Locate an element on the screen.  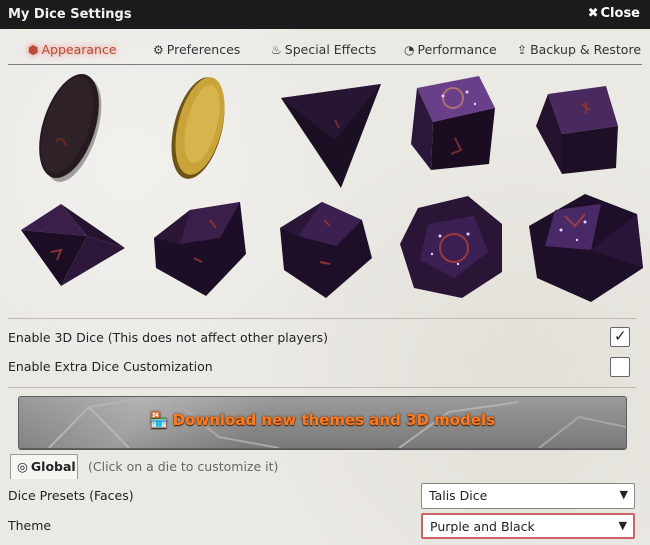
close-icon: ✖ is located at coordinates (593, 13).